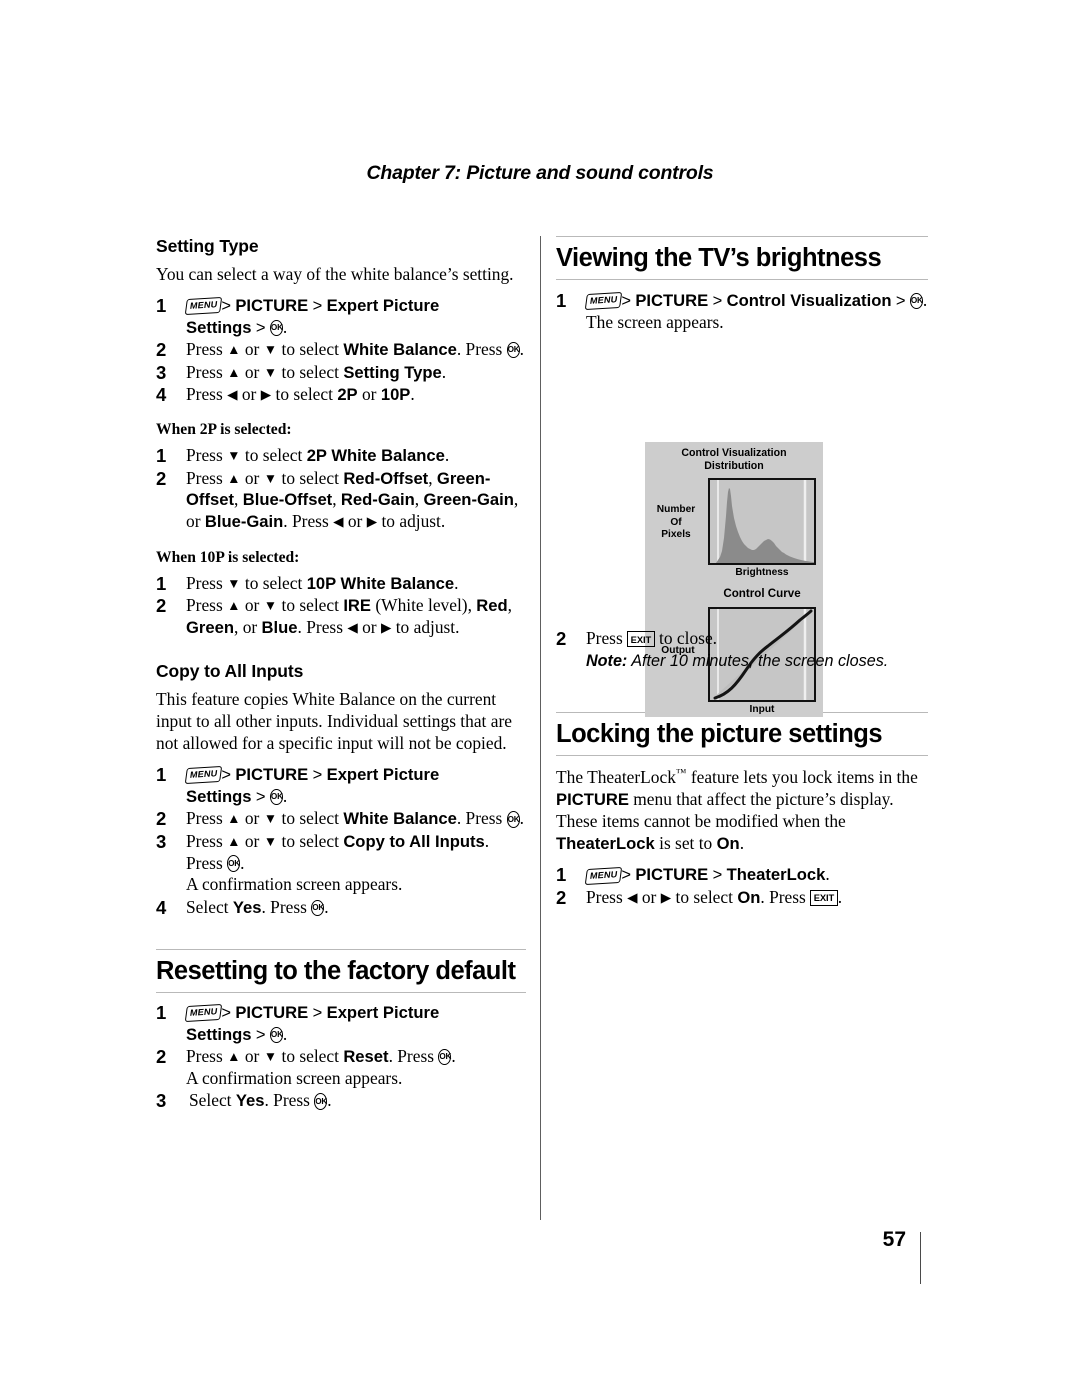 Image resolution: width=1080 pixels, height=1397 pixels. What do you see at coordinates (341, 373) in the screenshot?
I see `step-item: 3 Press ▲ or ▼ to select Setting Type.` at bounding box center [341, 373].